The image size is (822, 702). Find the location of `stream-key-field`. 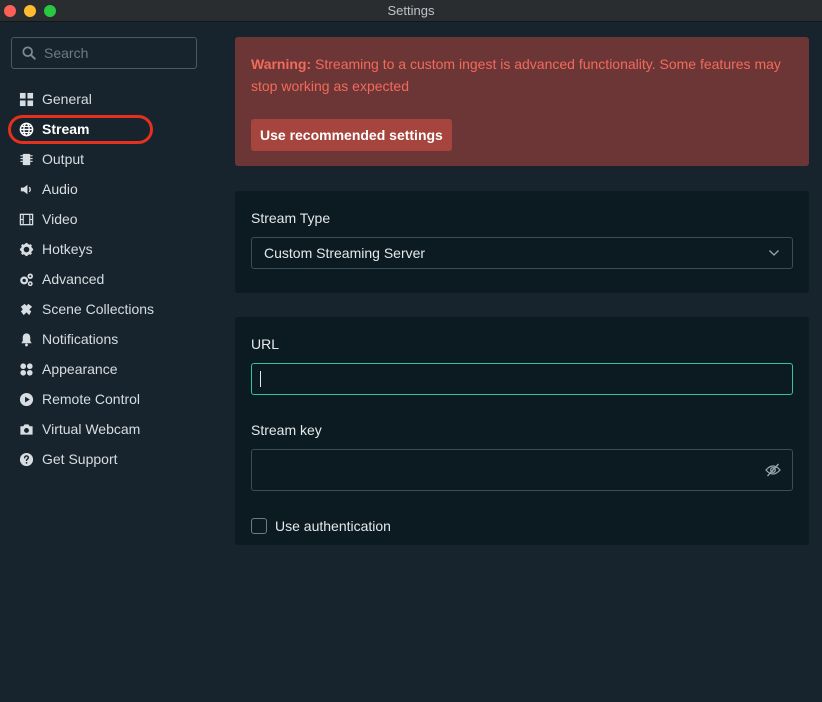

stream-key-field is located at coordinates (522, 470).